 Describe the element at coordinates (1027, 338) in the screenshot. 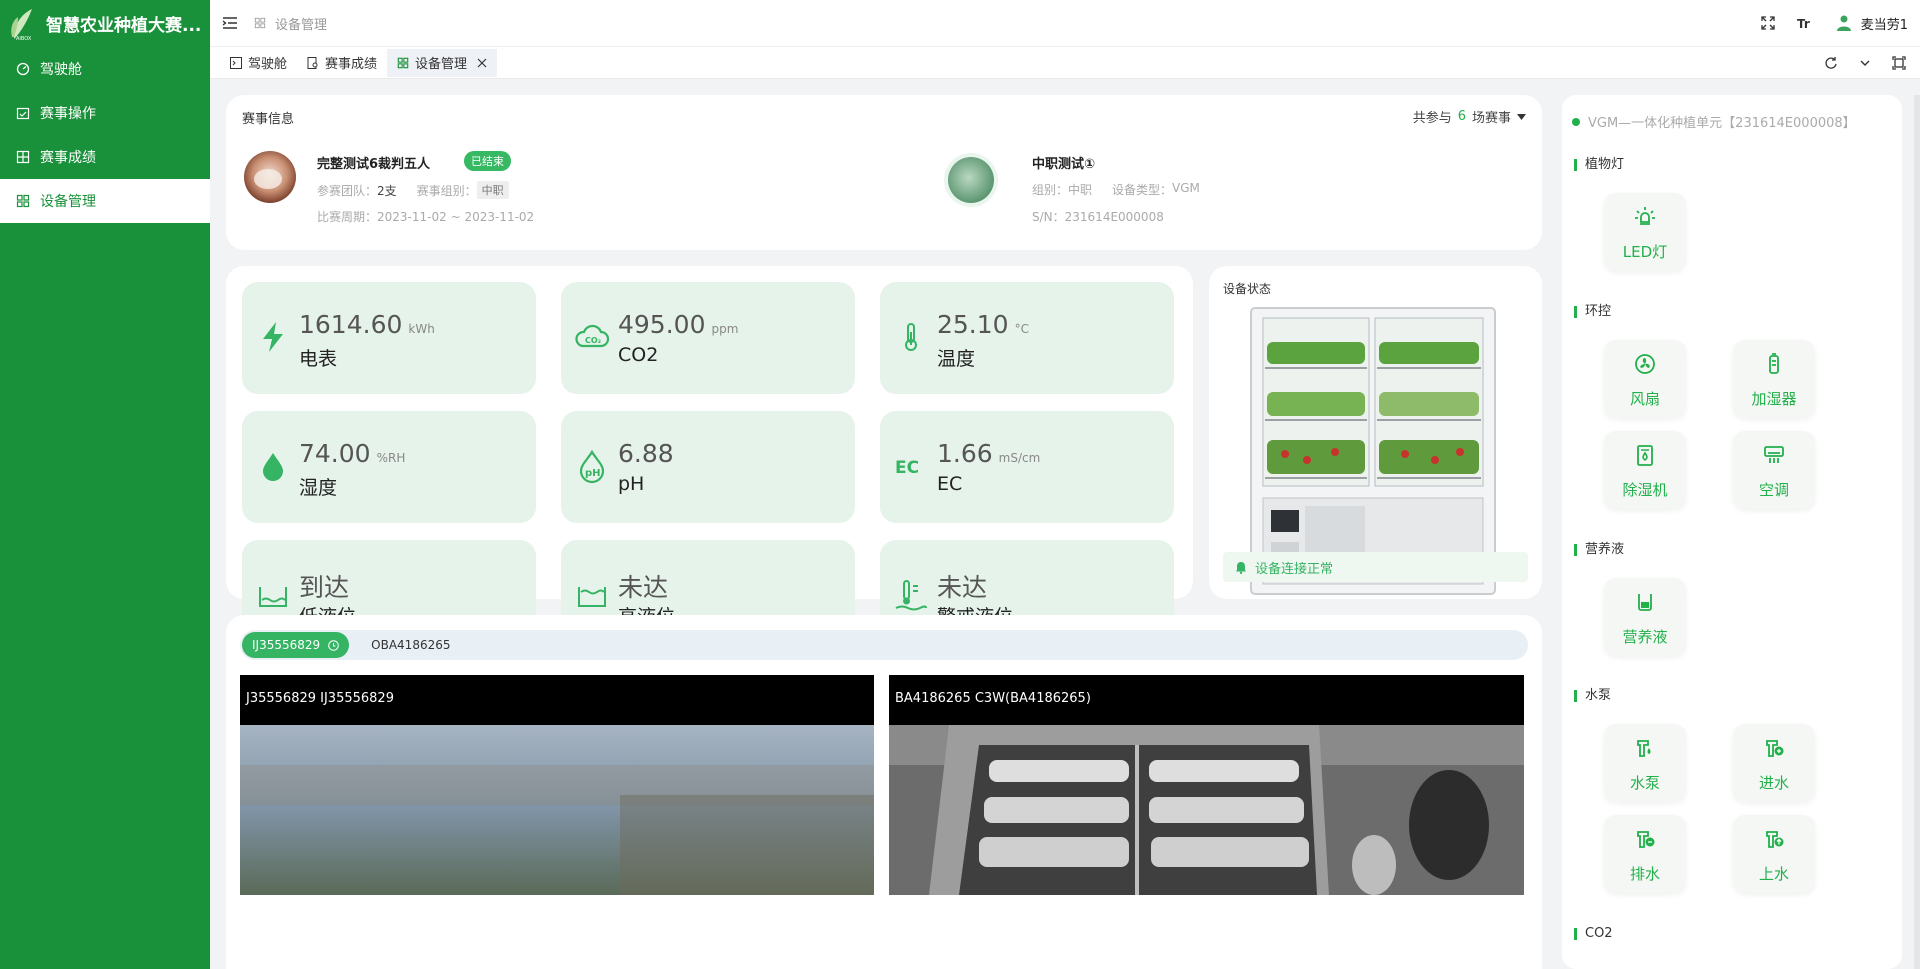

I see `metric-temperature: 25.10 °C 温度` at that location.